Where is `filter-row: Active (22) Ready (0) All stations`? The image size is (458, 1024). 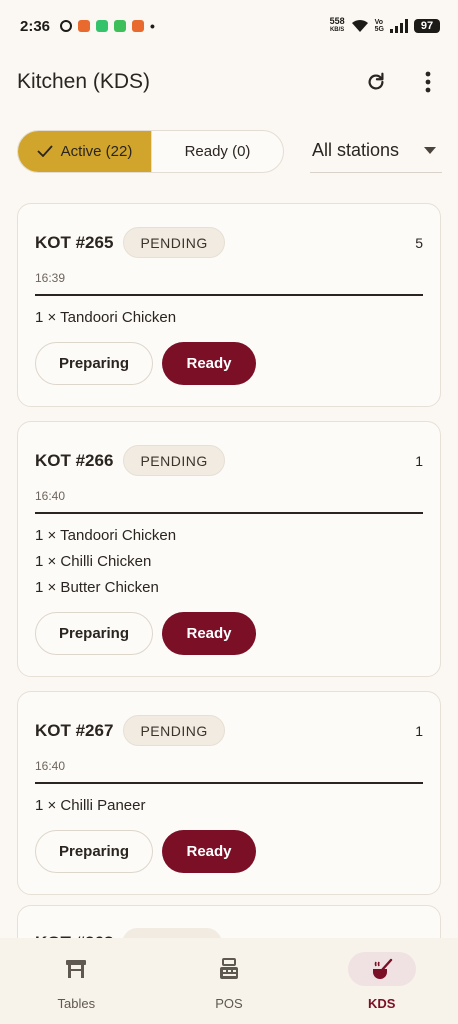 filter-row: Active (22) Ready (0) All stations is located at coordinates (229, 151).